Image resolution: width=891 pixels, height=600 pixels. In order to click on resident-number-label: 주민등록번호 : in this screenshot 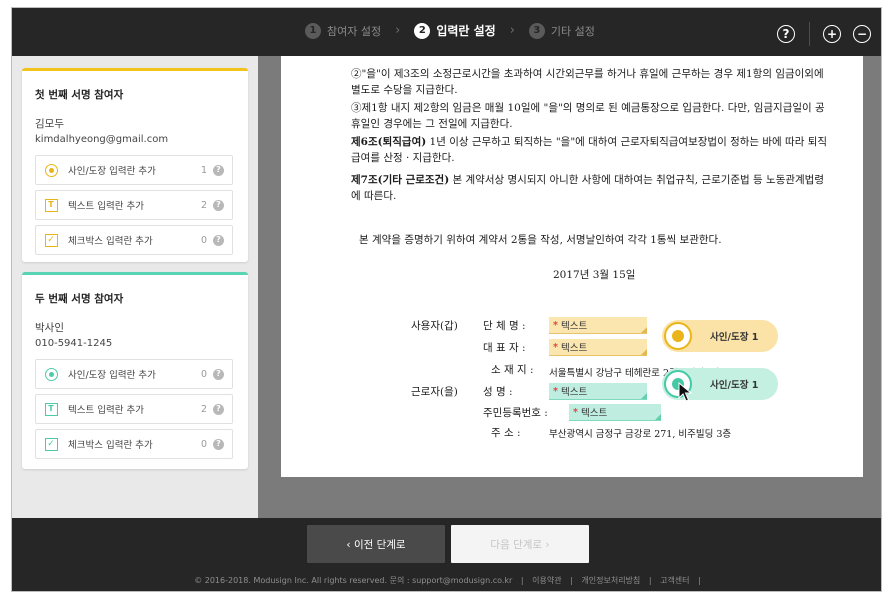, I will do `click(515, 413)`.